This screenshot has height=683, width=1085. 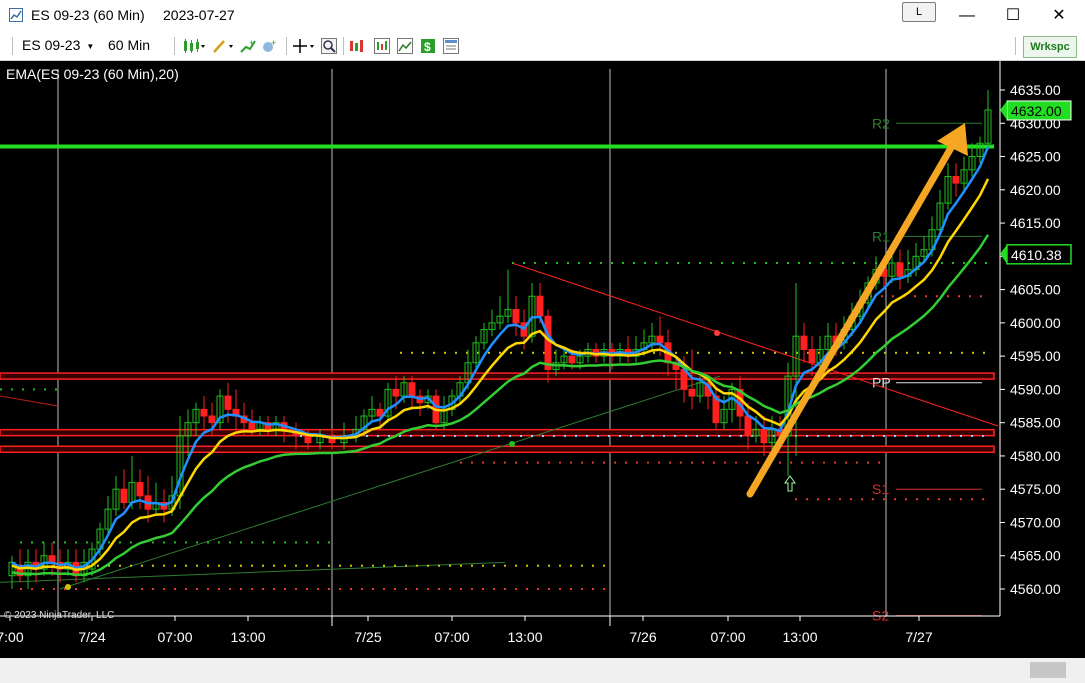 I want to click on instrument-selector: ES 09-23 ▼, so click(x=58, y=45).